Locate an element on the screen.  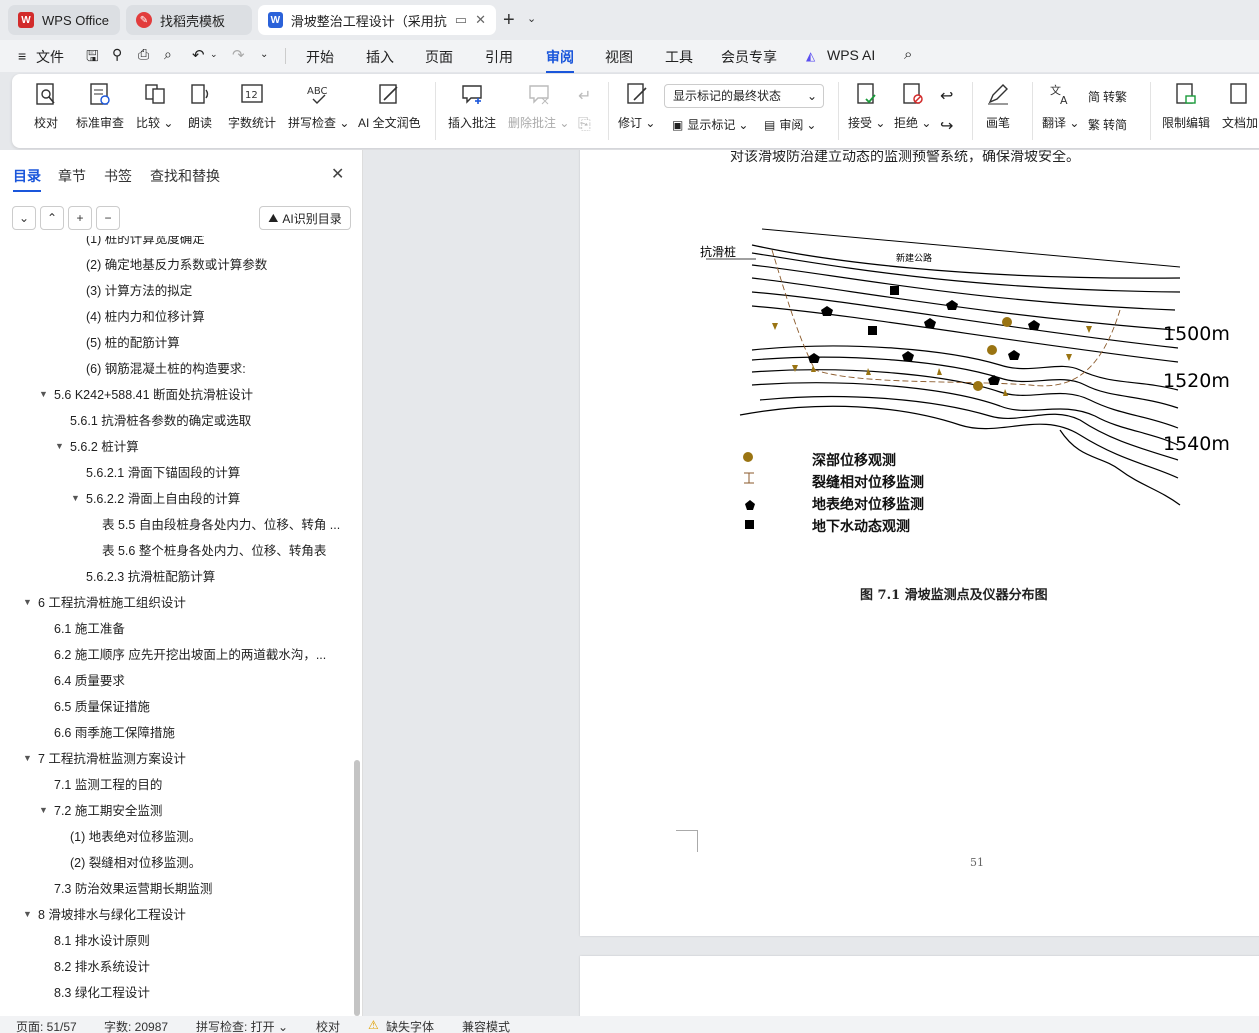
toc-item: 5.6.2.3 抗滑桩配筋计算 is located at coordinates (150, 577).